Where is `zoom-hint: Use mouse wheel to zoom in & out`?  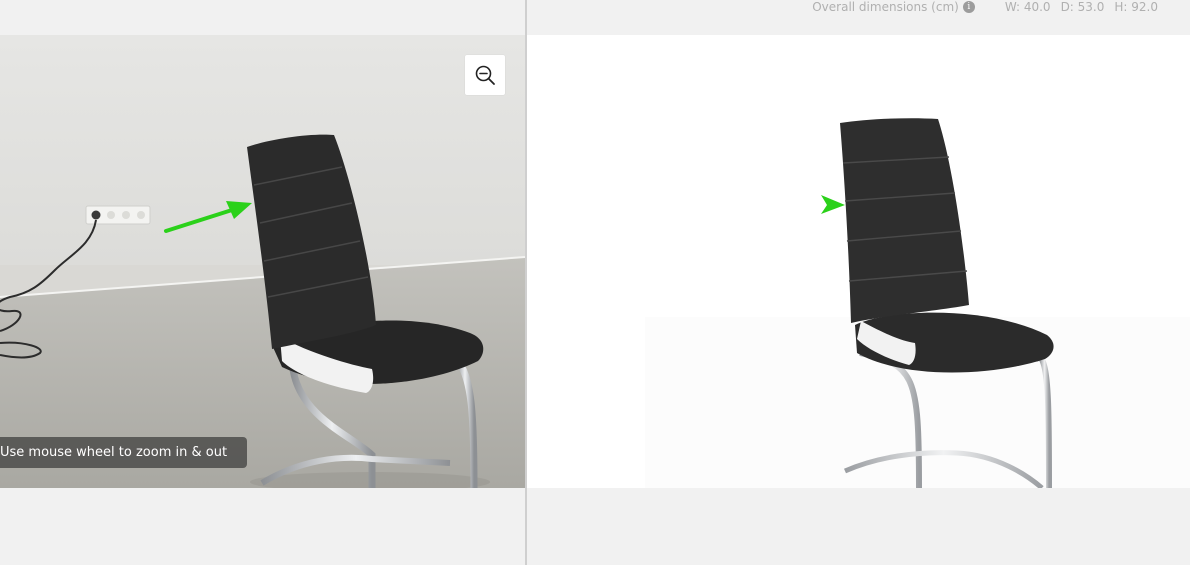 zoom-hint: Use mouse wheel to zoom in & out is located at coordinates (124, 452).